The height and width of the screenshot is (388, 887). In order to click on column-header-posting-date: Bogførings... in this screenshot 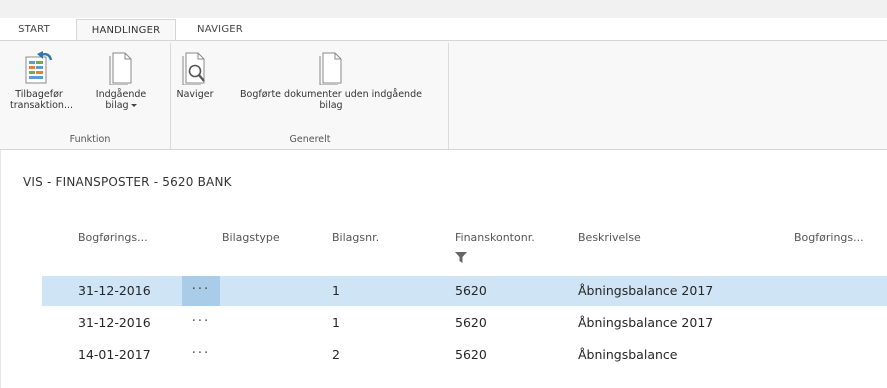, I will do `click(113, 237)`.